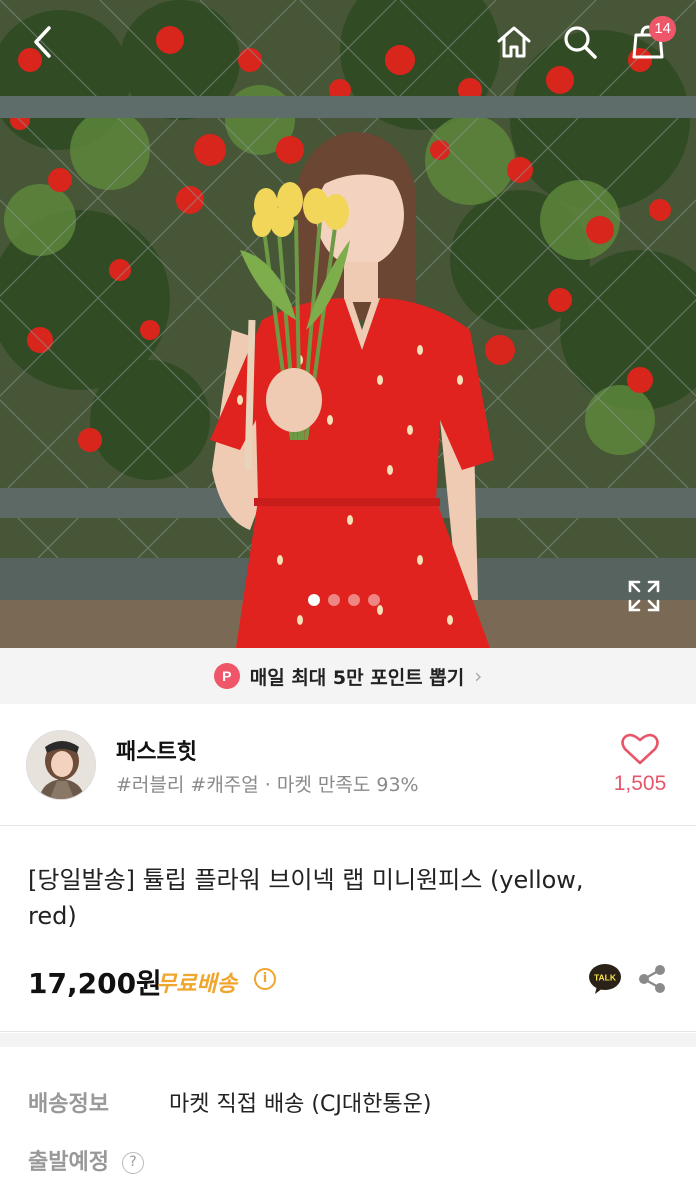 This screenshot has width=696, height=1200. What do you see at coordinates (644, 596) in the screenshot?
I see `expand-icon` at bounding box center [644, 596].